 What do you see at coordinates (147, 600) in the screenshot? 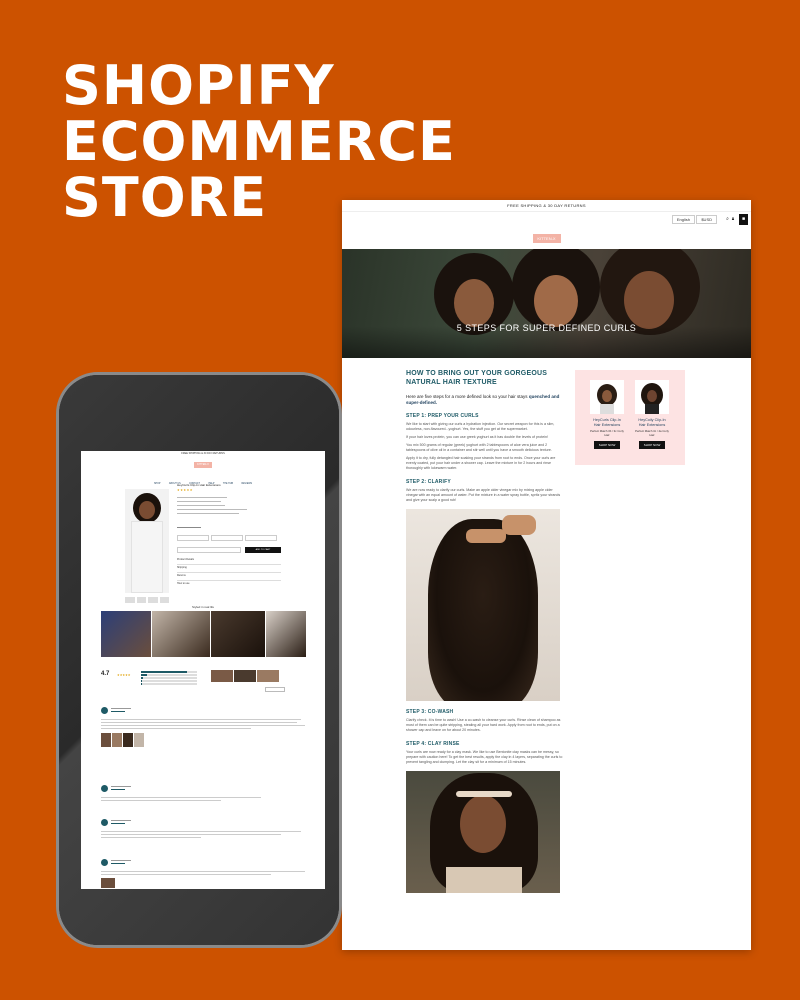
I see `thumbnail-strip` at bounding box center [147, 600].